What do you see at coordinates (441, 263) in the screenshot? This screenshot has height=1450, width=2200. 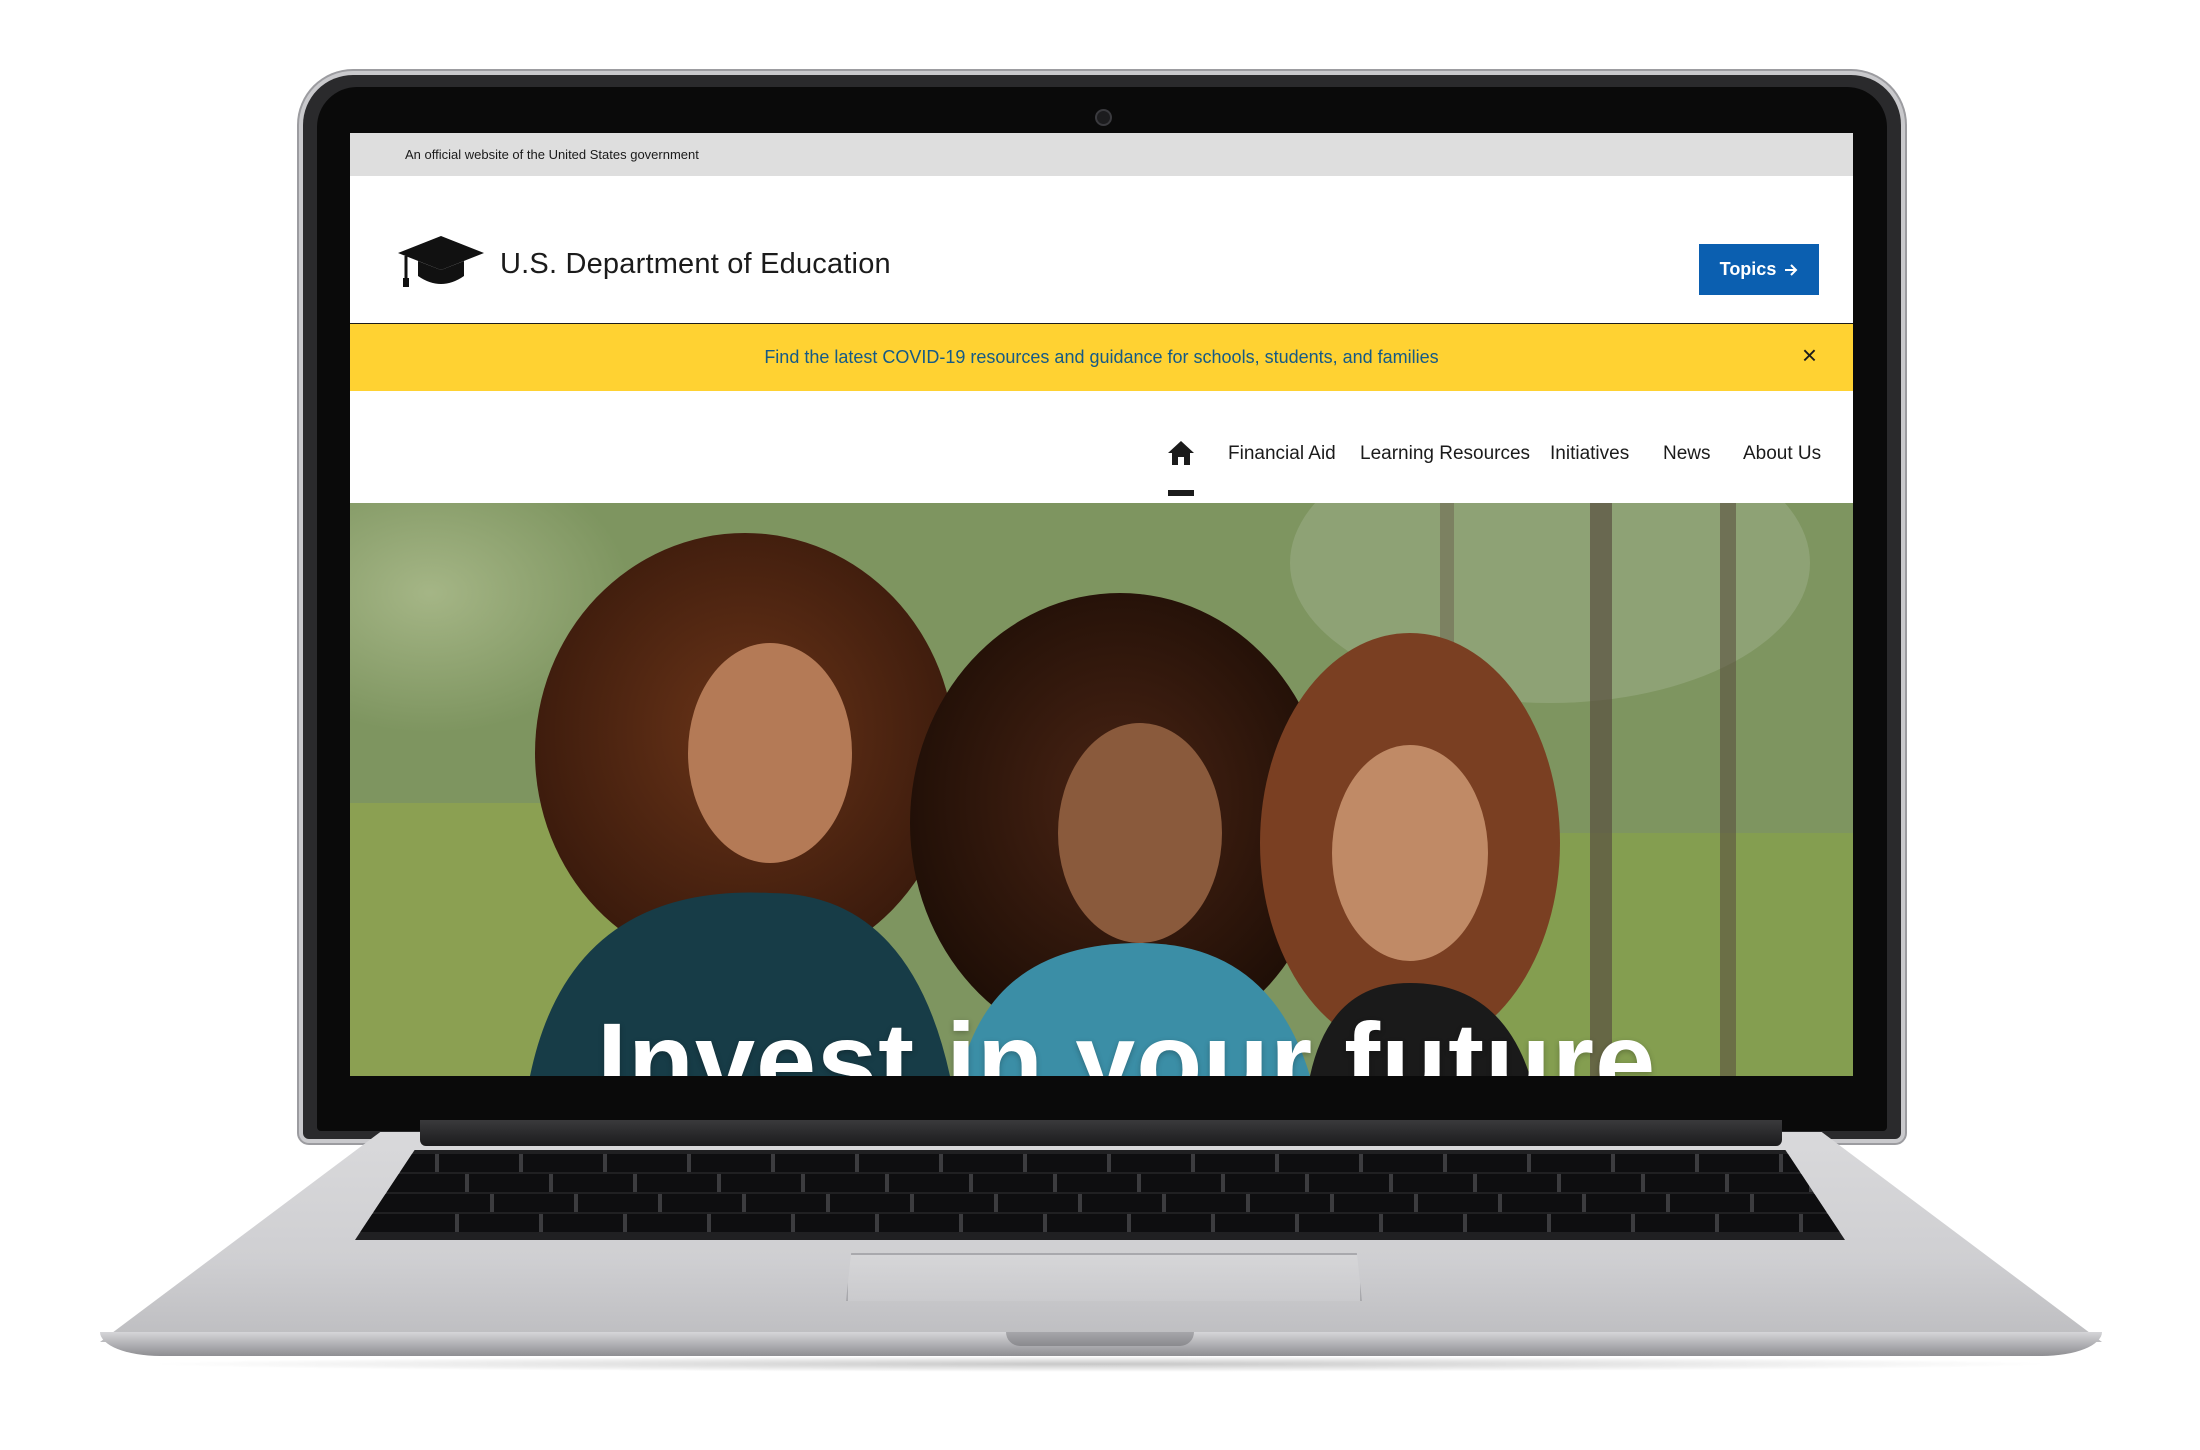 I see `graduation-cap-icon` at bounding box center [441, 263].